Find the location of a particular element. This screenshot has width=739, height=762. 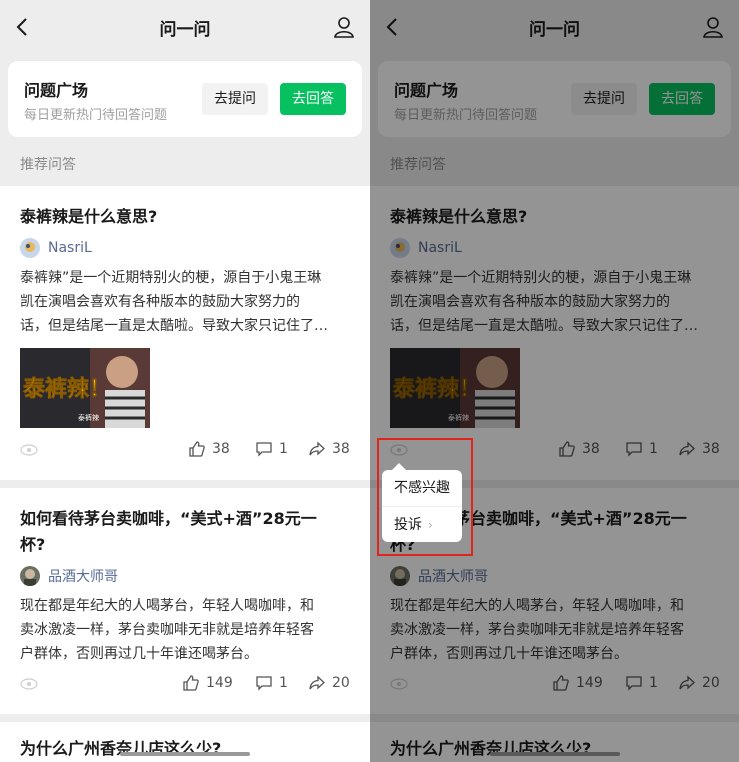

share-count: 20 is located at coordinates (341, 683).